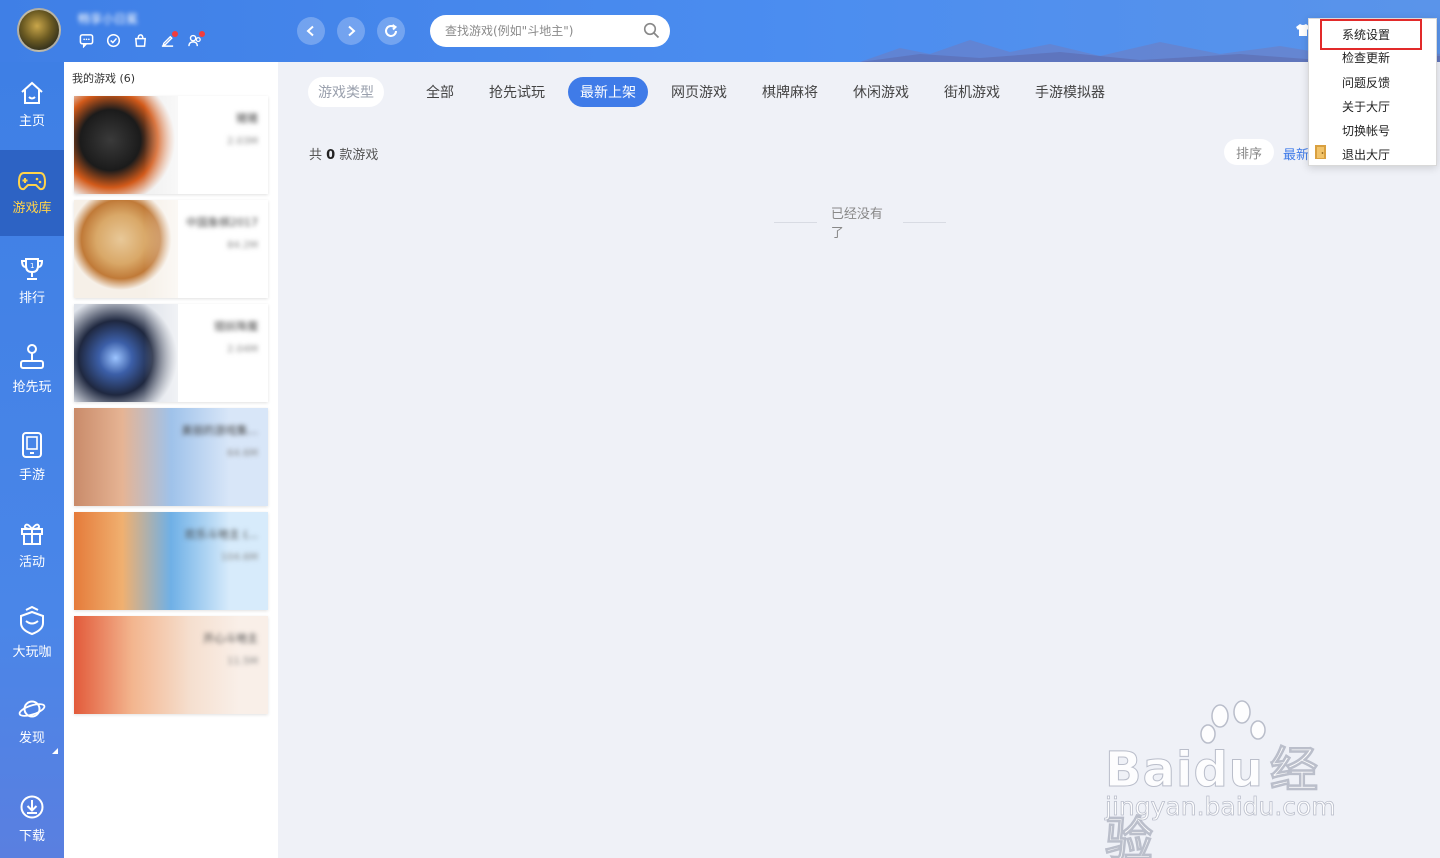 The width and height of the screenshot is (1440, 858). What do you see at coordinates (517, 92) in the screenshot?
I see `tab-early-trial: 抢先试玩` at bounding box center [517, 92].